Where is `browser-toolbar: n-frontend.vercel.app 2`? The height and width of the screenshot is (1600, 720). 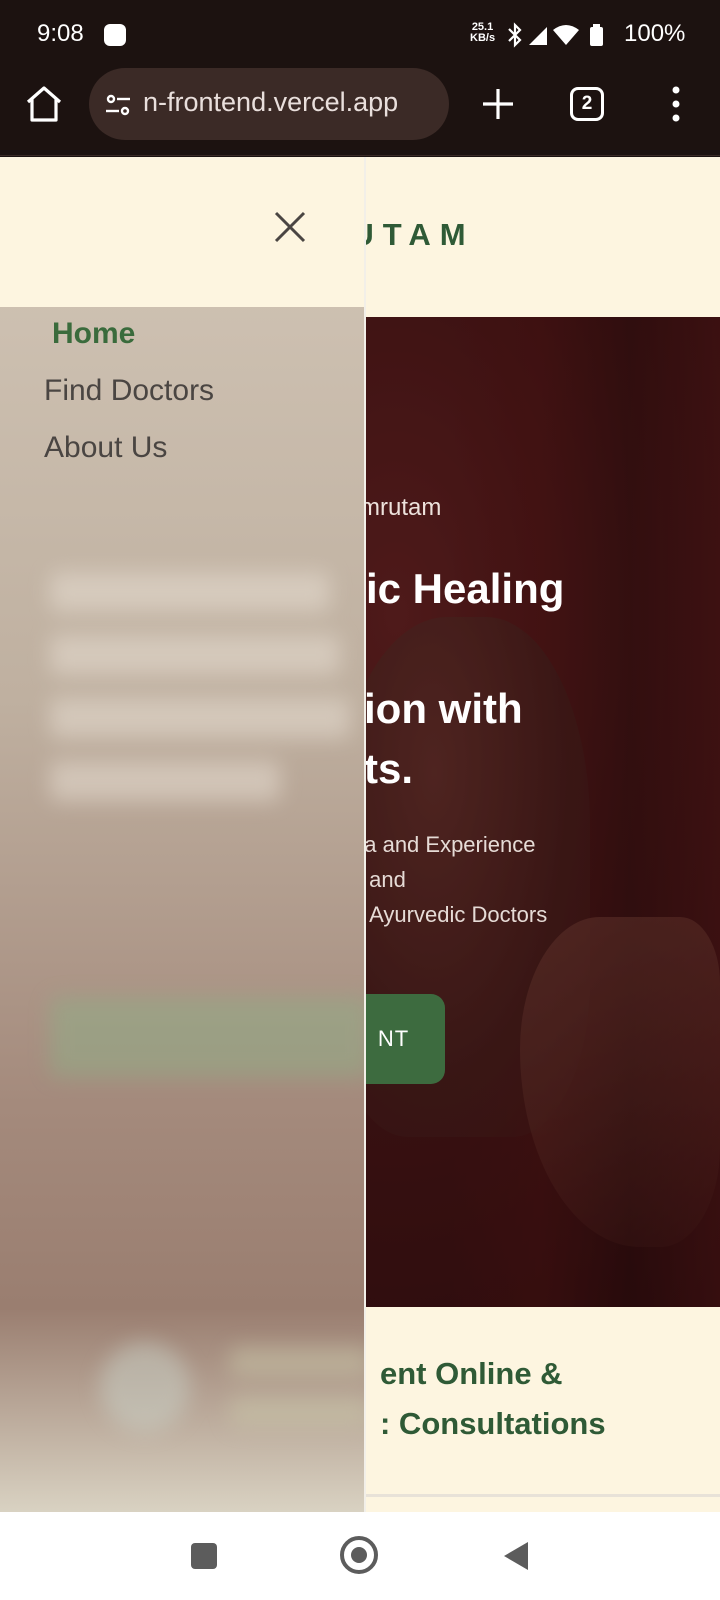 browser-toolbar: n-frontend.vercel.app 2 is located at coordinates (360, 112).